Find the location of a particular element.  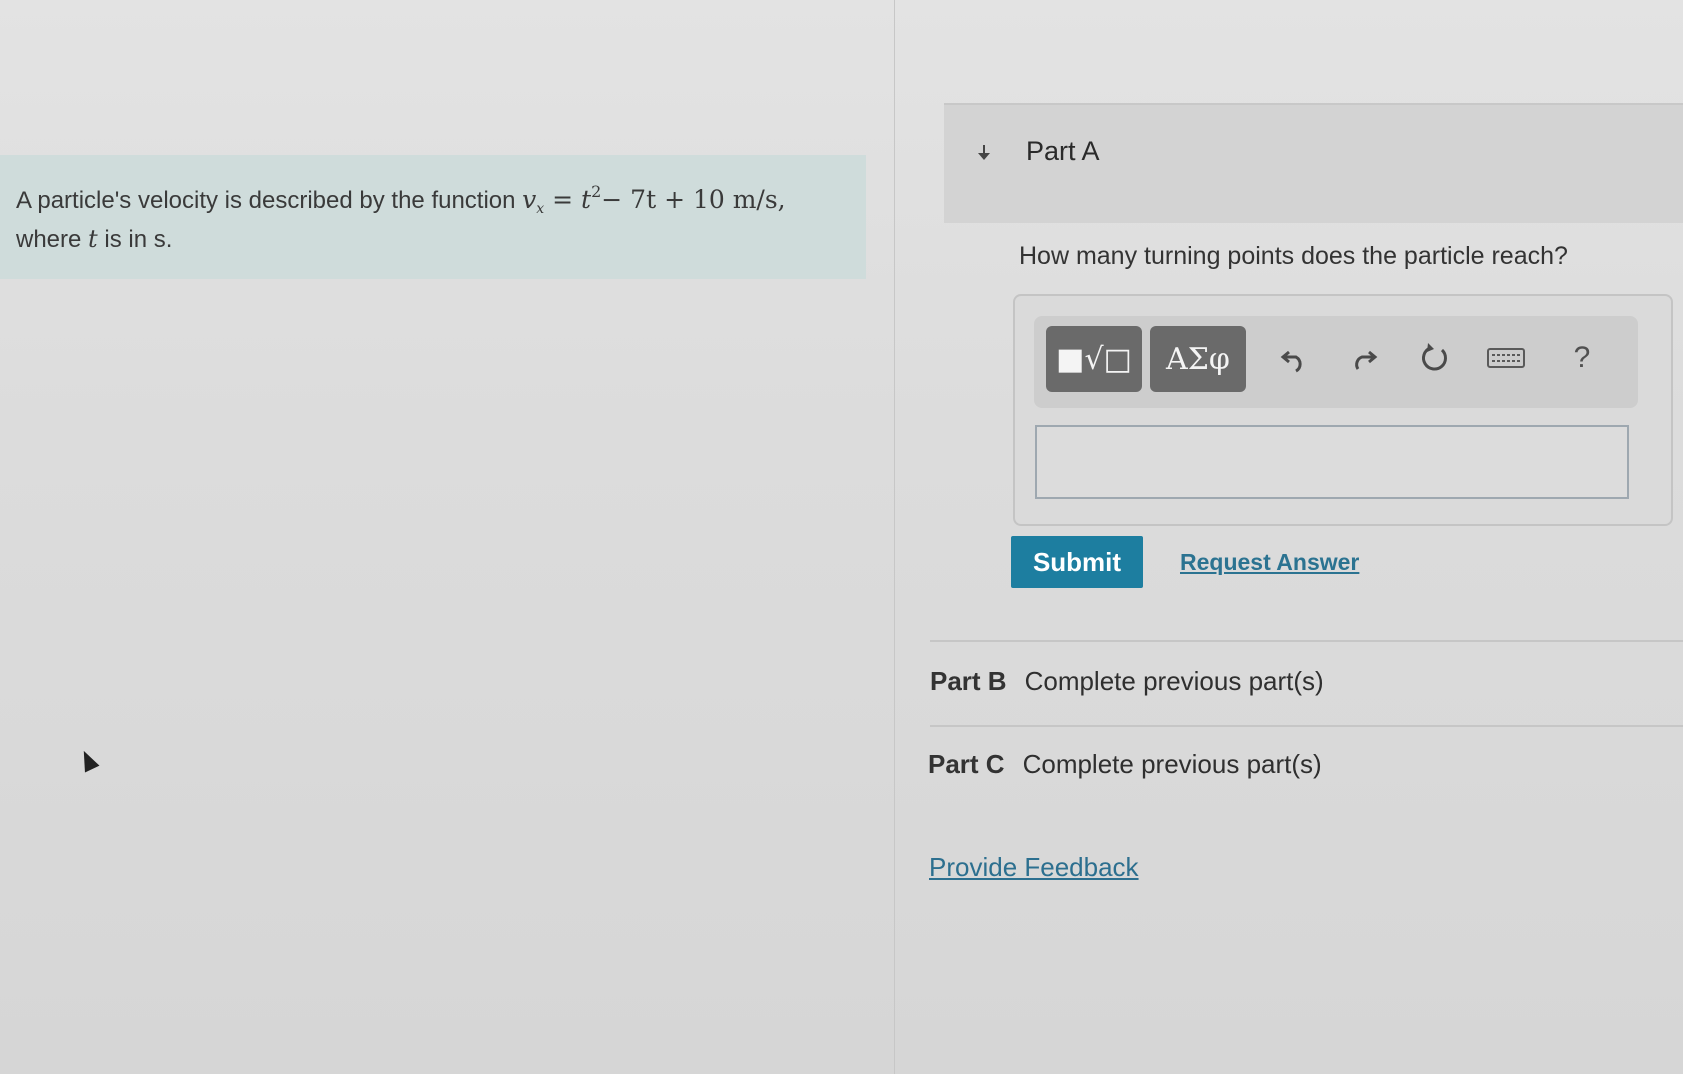

symbols-button: ΑΣφ is located at coordinates (1198, 359).